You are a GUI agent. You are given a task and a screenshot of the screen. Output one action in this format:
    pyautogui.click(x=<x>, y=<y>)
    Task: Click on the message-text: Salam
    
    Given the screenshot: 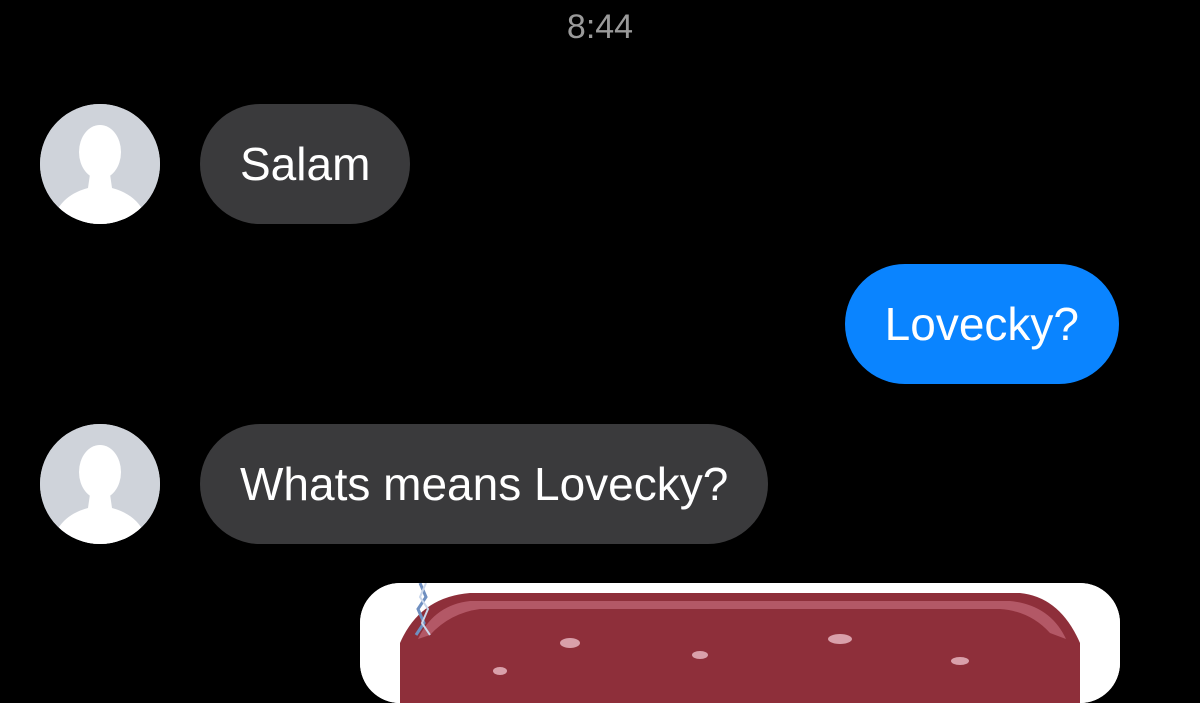 What is the action you would take?
    pyautogui.click(x=305, y=164)
    